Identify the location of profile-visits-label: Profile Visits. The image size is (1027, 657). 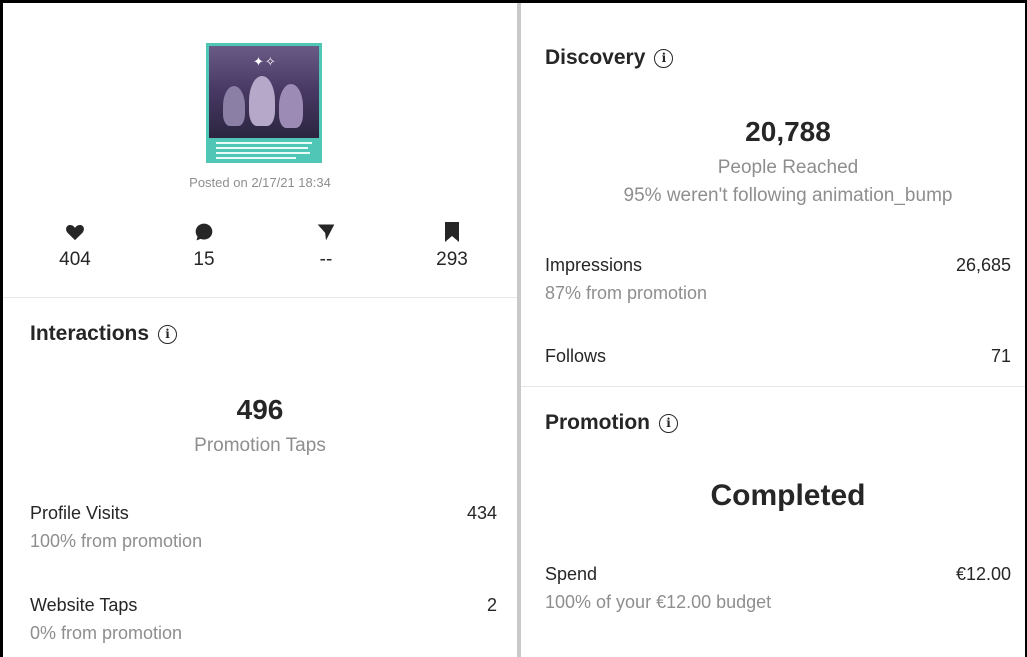
(79, 513).